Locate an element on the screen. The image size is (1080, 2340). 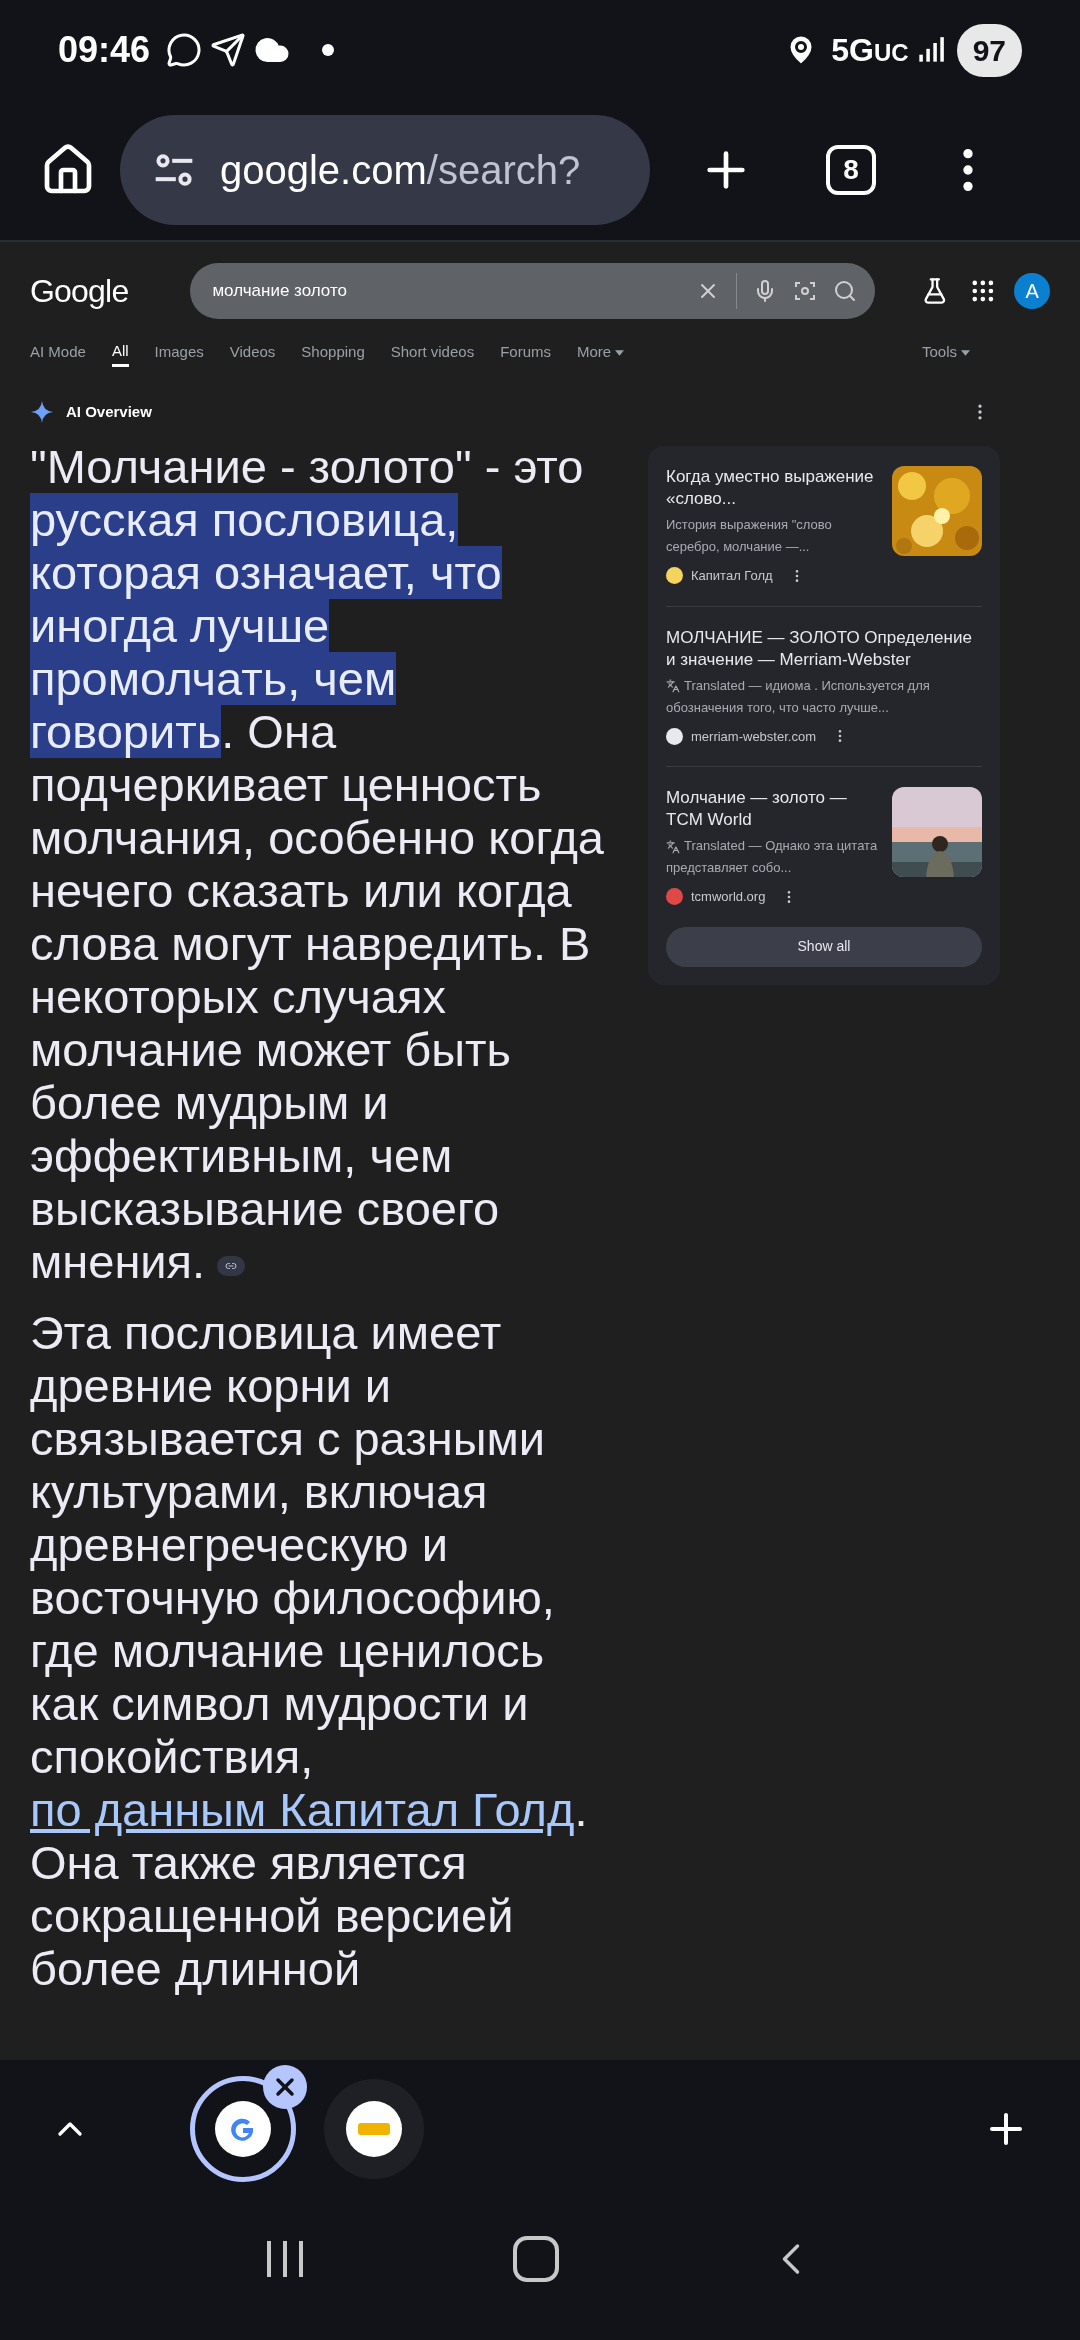
paper-plane-icon is located at coordinates (228, 50).